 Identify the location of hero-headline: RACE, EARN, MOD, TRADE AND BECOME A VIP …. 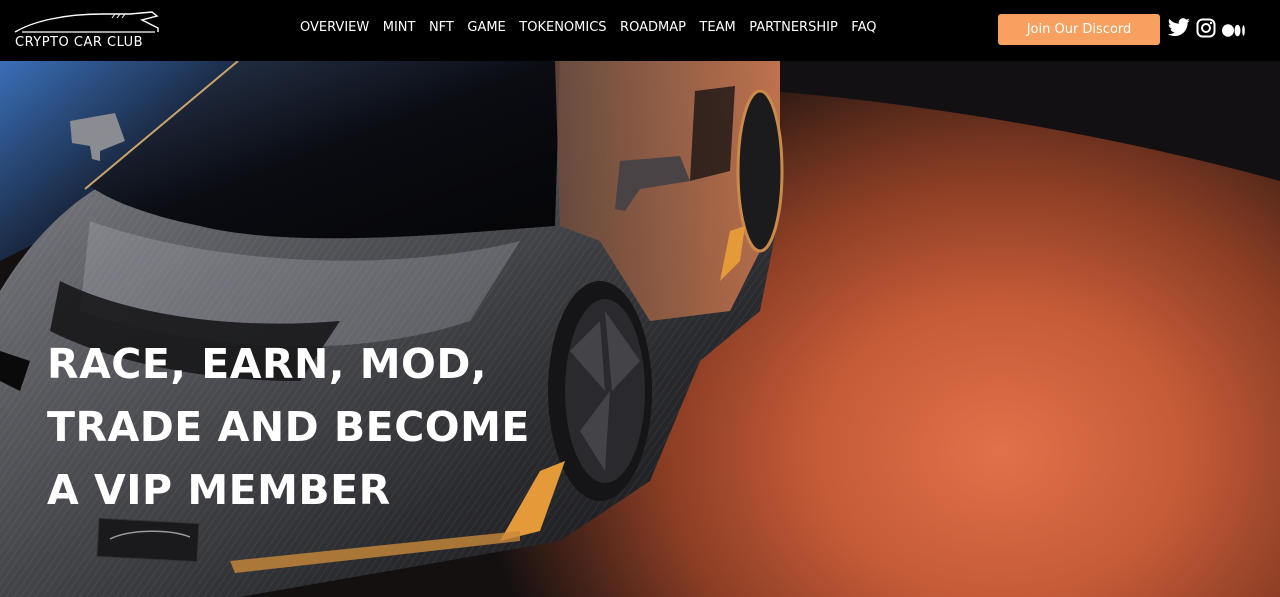
(288, 427).